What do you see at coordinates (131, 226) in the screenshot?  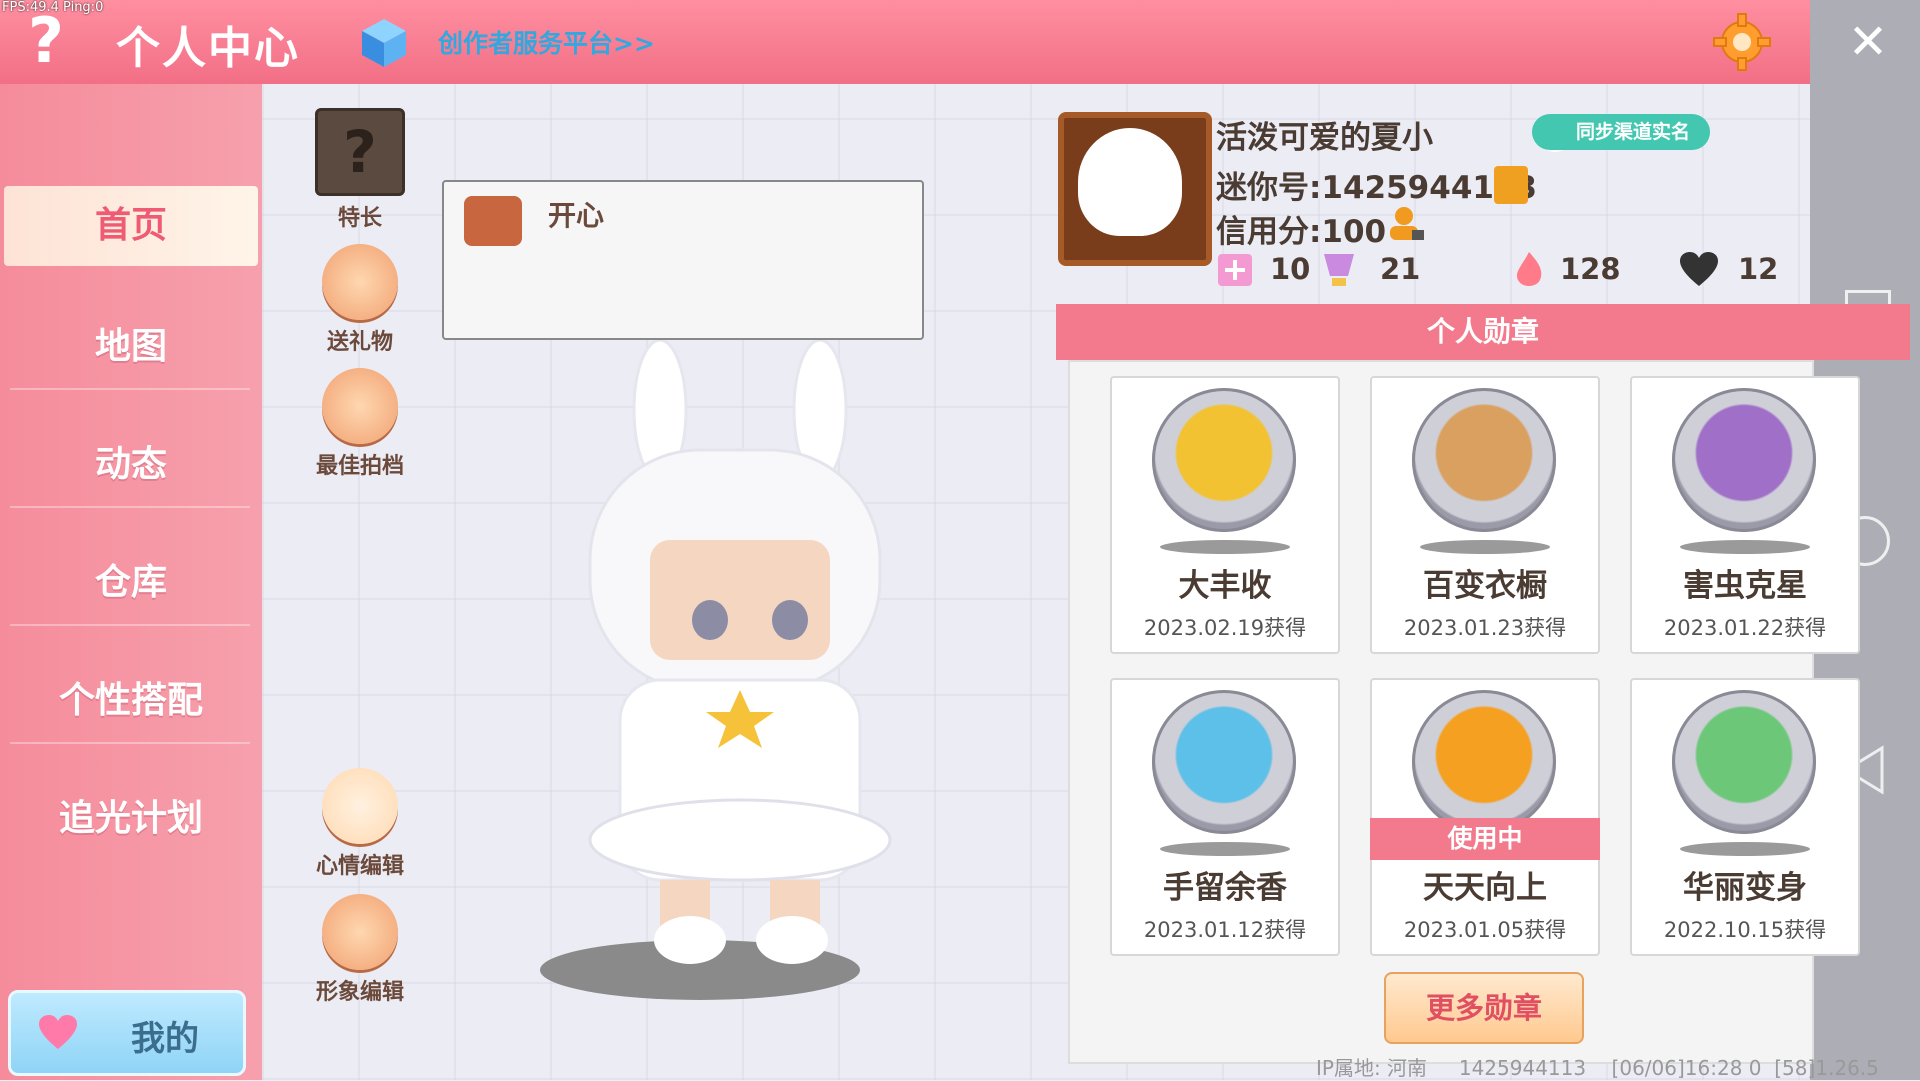 I see `sidebar-item-home: 首页` at bounding box center [131, 226].